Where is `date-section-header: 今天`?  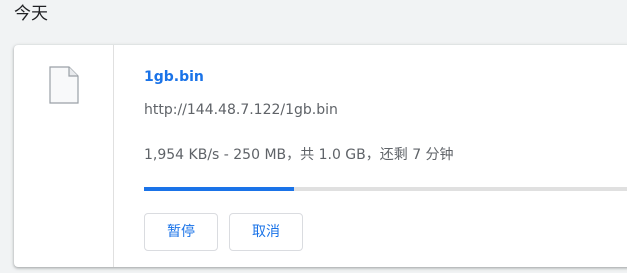
date-section-header: 今天 is located at coordinates (31, 14).